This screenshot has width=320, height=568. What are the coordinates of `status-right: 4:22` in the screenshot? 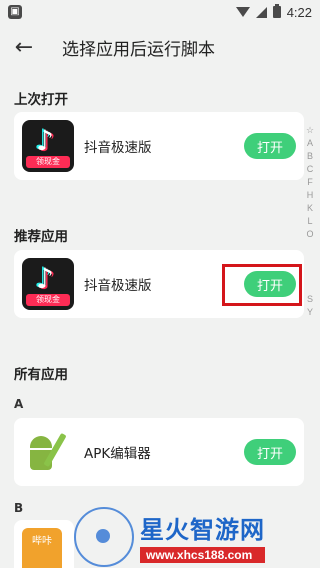 It's located at (273, 12).